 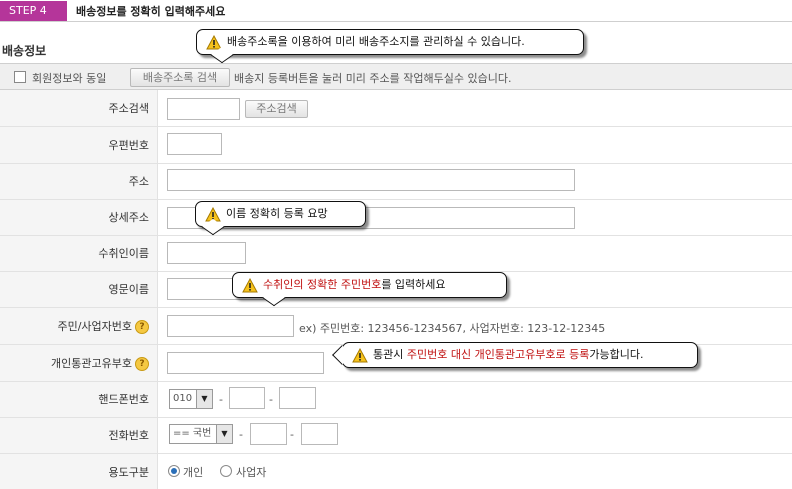 What do you see at coordinates (322, 284) in the screenshot?
I see `id-number-tooltip-highlight: 수취인의 정확한 주민번호` at bounding box center [322, 284].